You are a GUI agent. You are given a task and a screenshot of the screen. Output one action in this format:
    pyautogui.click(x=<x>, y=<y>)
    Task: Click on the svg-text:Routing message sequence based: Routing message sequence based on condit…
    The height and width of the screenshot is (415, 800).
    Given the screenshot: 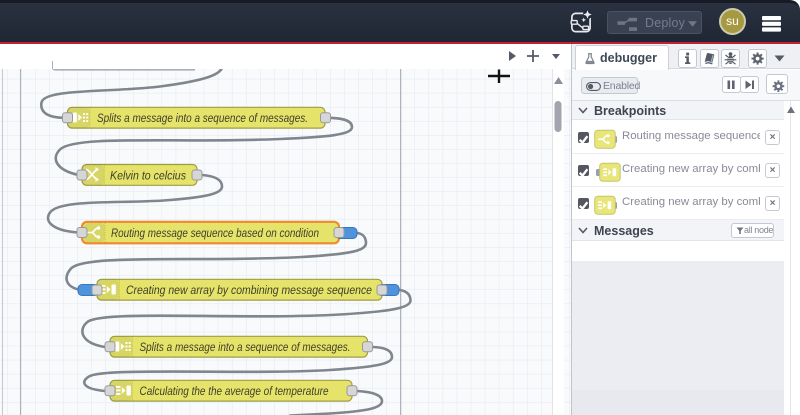 What is the action you would take?
    pyautogui.click(x=215, y=233)
    